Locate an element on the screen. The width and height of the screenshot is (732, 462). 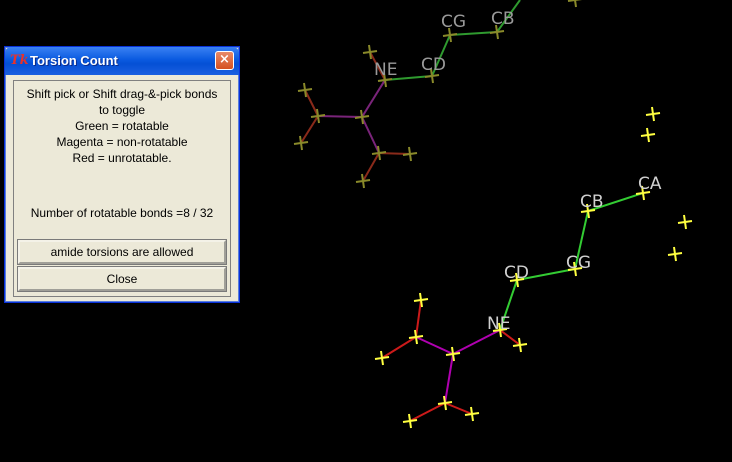
label-cb: CB is located at coordinates (592, 202).